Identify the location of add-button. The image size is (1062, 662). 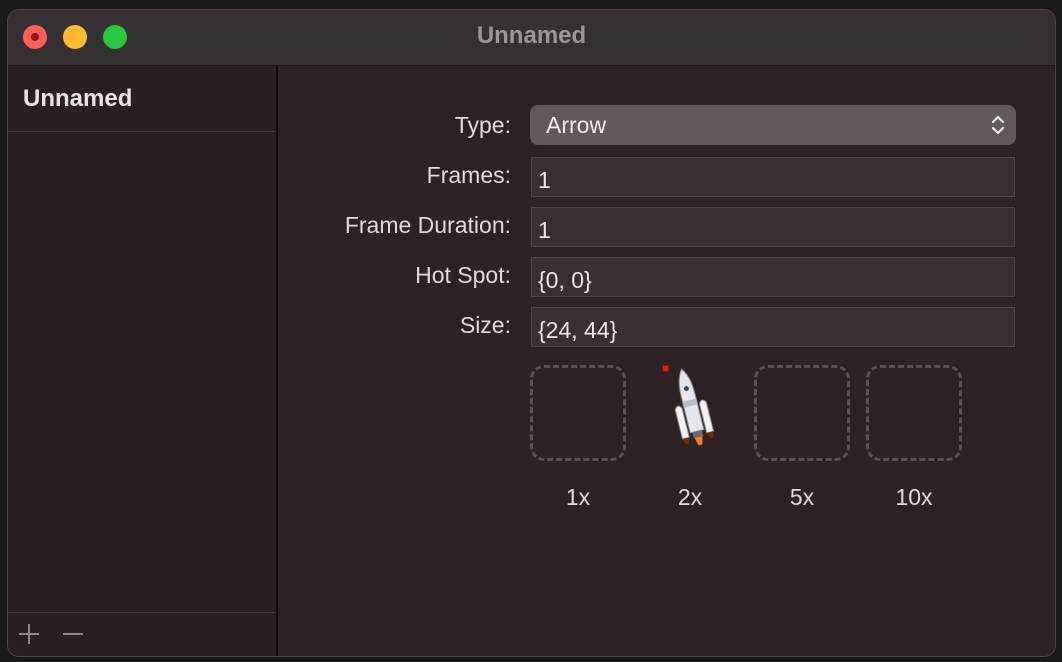
(29, 634).